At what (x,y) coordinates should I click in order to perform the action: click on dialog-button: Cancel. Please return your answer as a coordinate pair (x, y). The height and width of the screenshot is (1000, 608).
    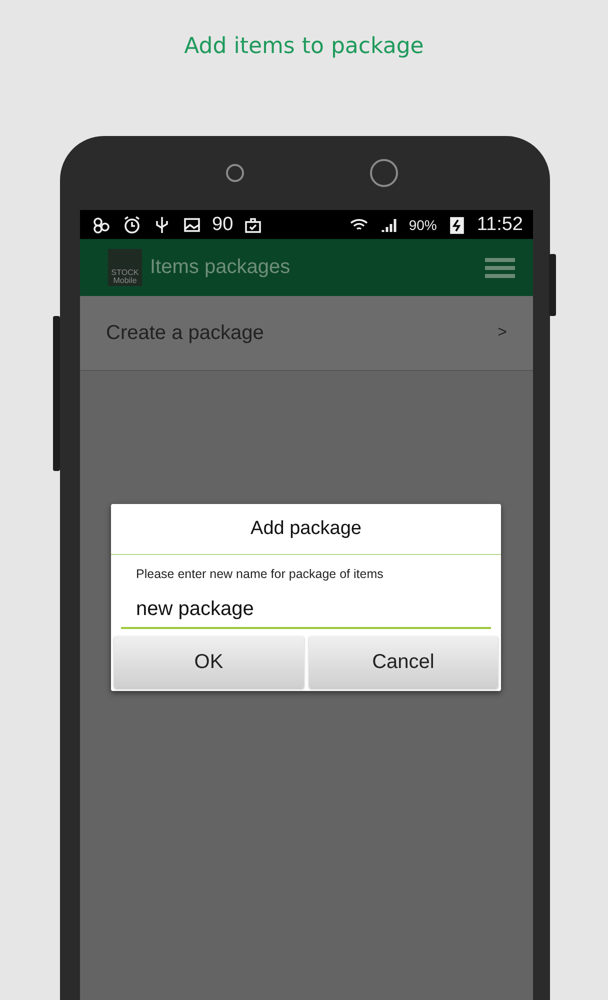
    Looking at the image, I should click on (403, 662).